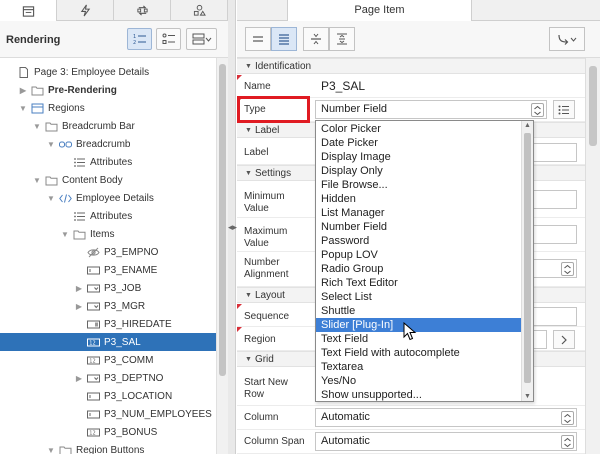  I want to click on select-item-icon, so click(93, 288).